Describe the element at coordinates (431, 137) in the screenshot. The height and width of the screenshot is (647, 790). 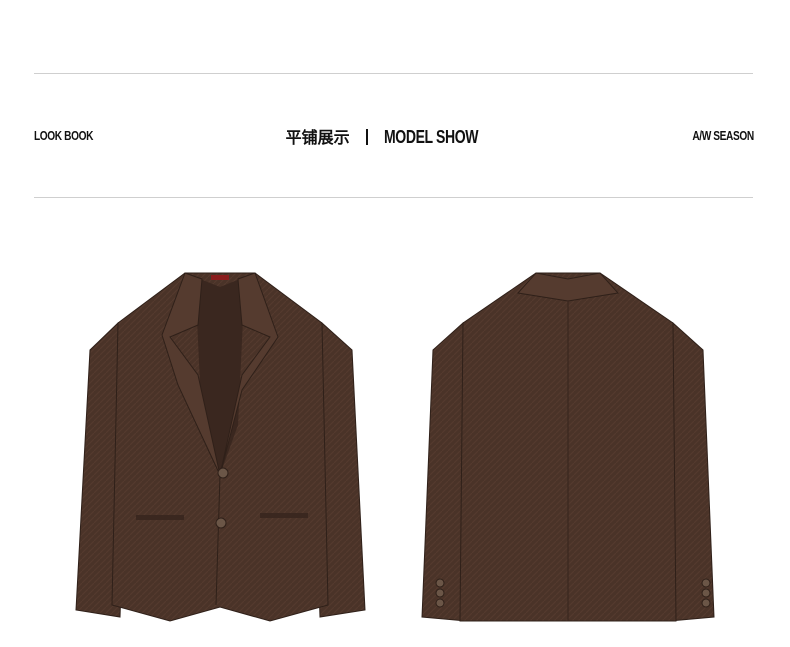
I see `section-title-en: MODEL SHOW` at that location.